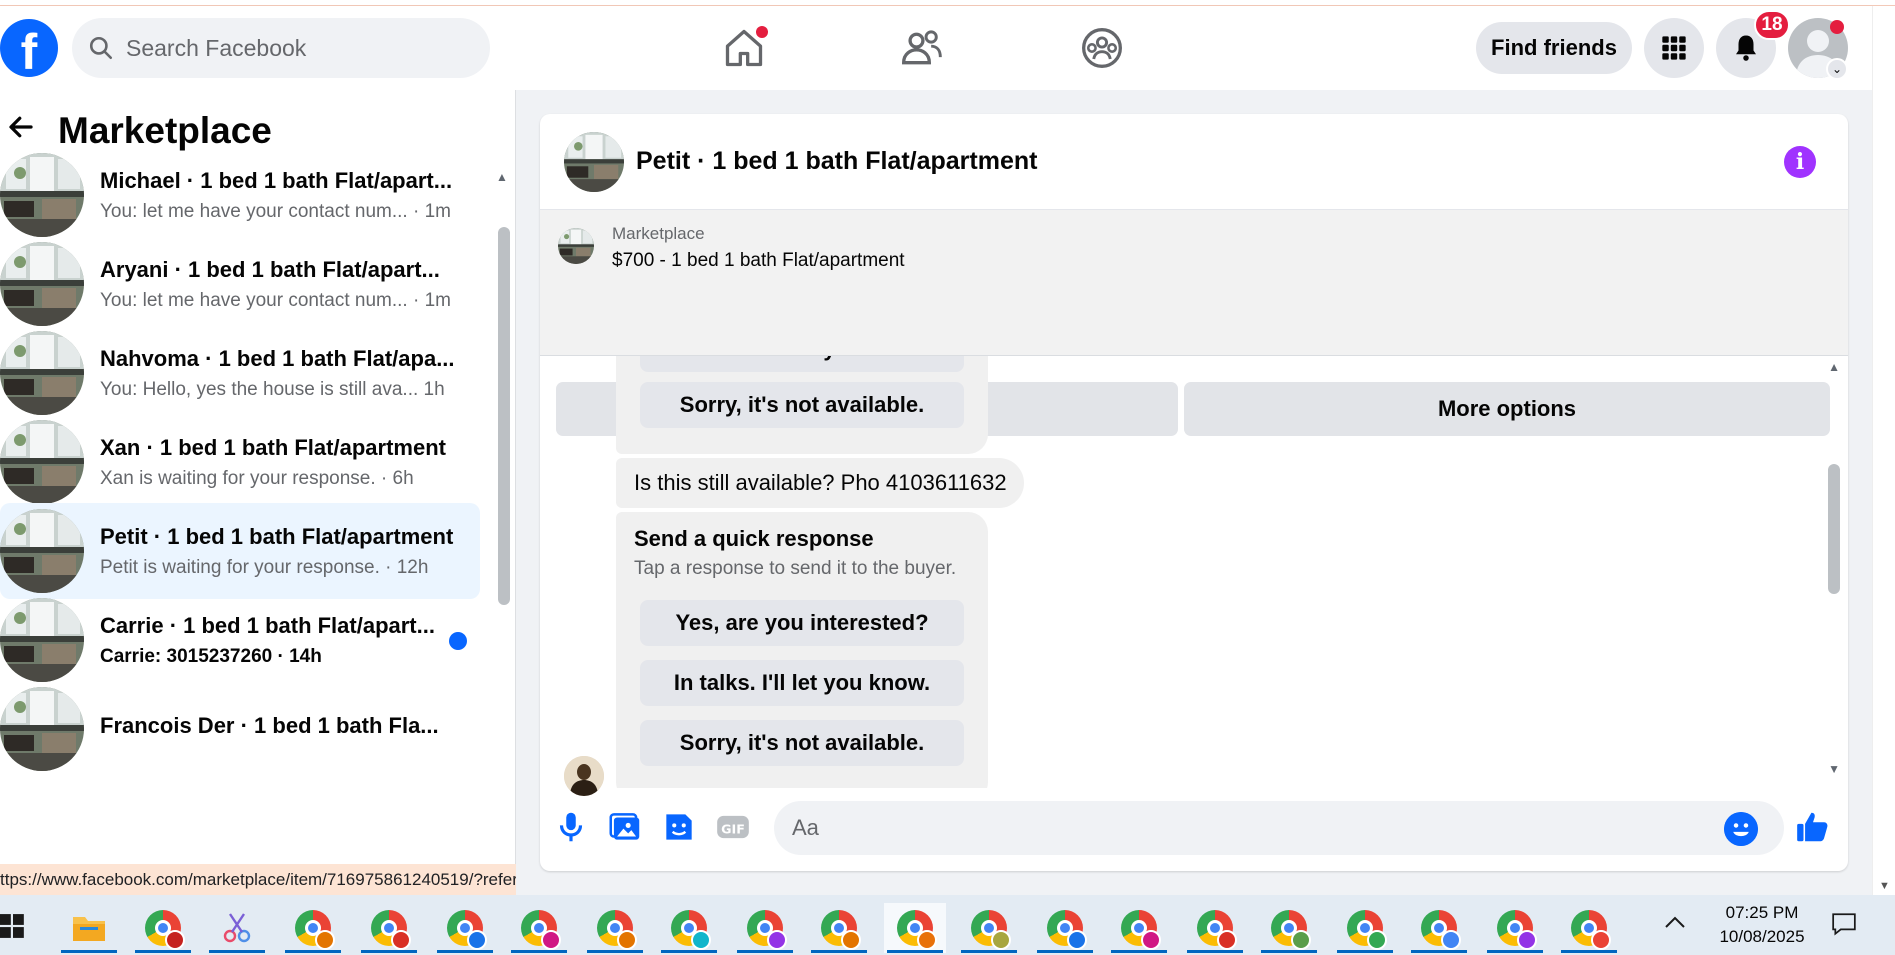 This screenshot has height=955, width=1895. I want to click on search-icon, so click(101, 48).